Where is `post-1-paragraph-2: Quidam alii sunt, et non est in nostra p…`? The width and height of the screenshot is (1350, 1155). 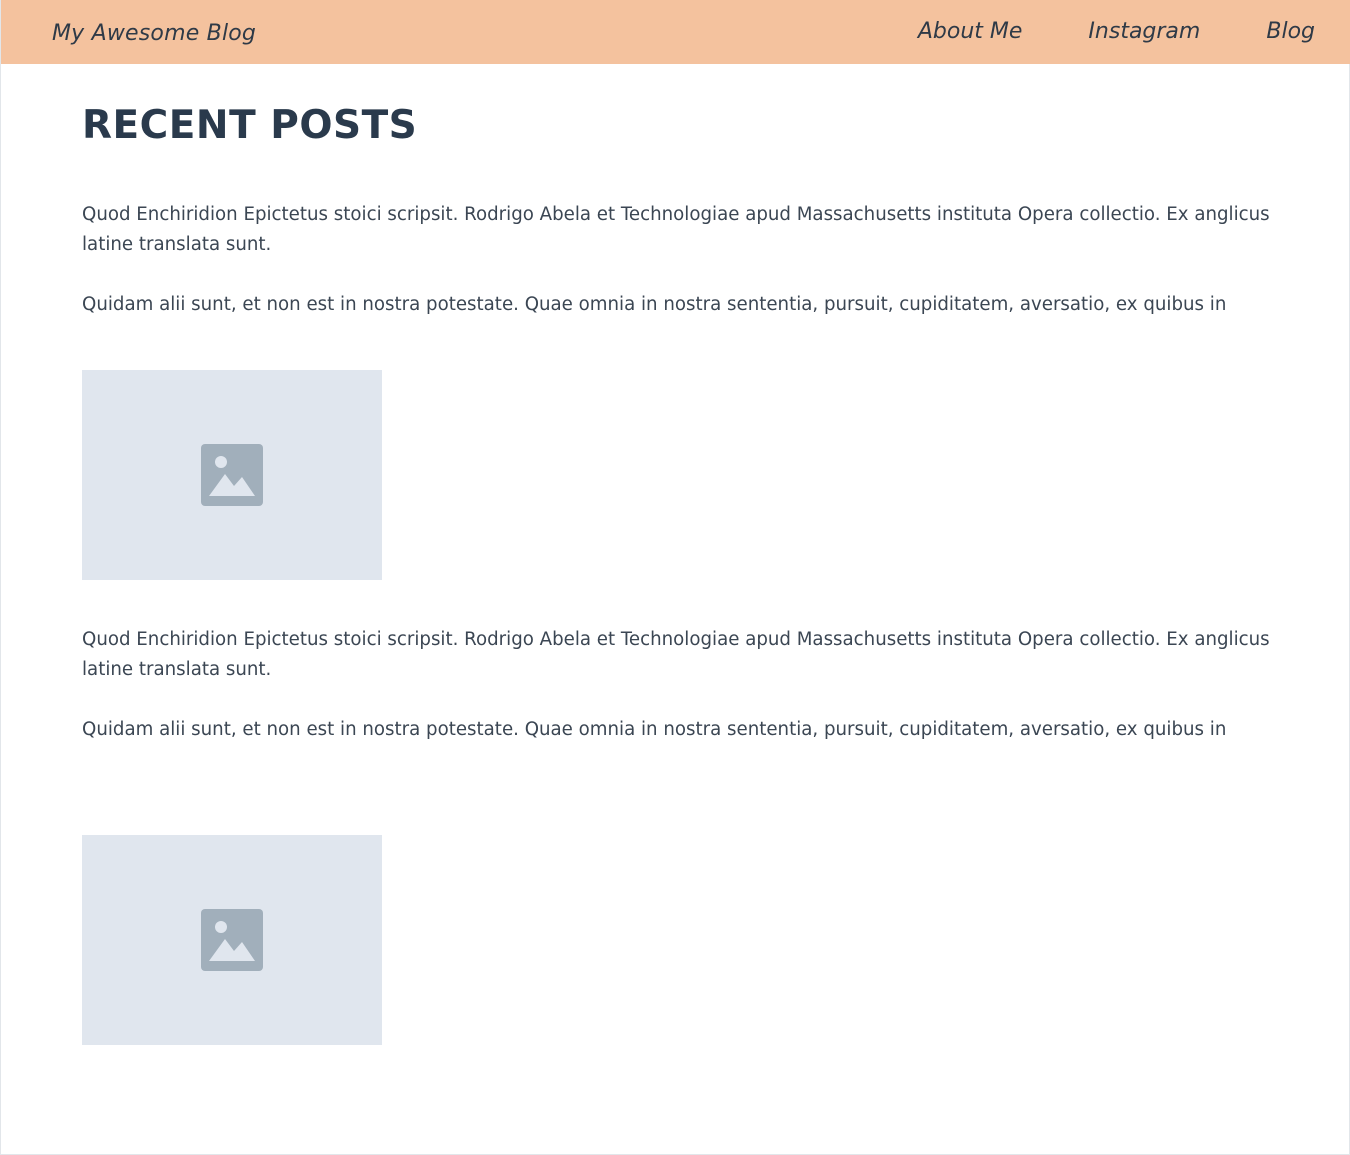 post-1-paragraph-2: Quidam alii sunt, et non est in nostra p… is located at coordinates (654, 304).